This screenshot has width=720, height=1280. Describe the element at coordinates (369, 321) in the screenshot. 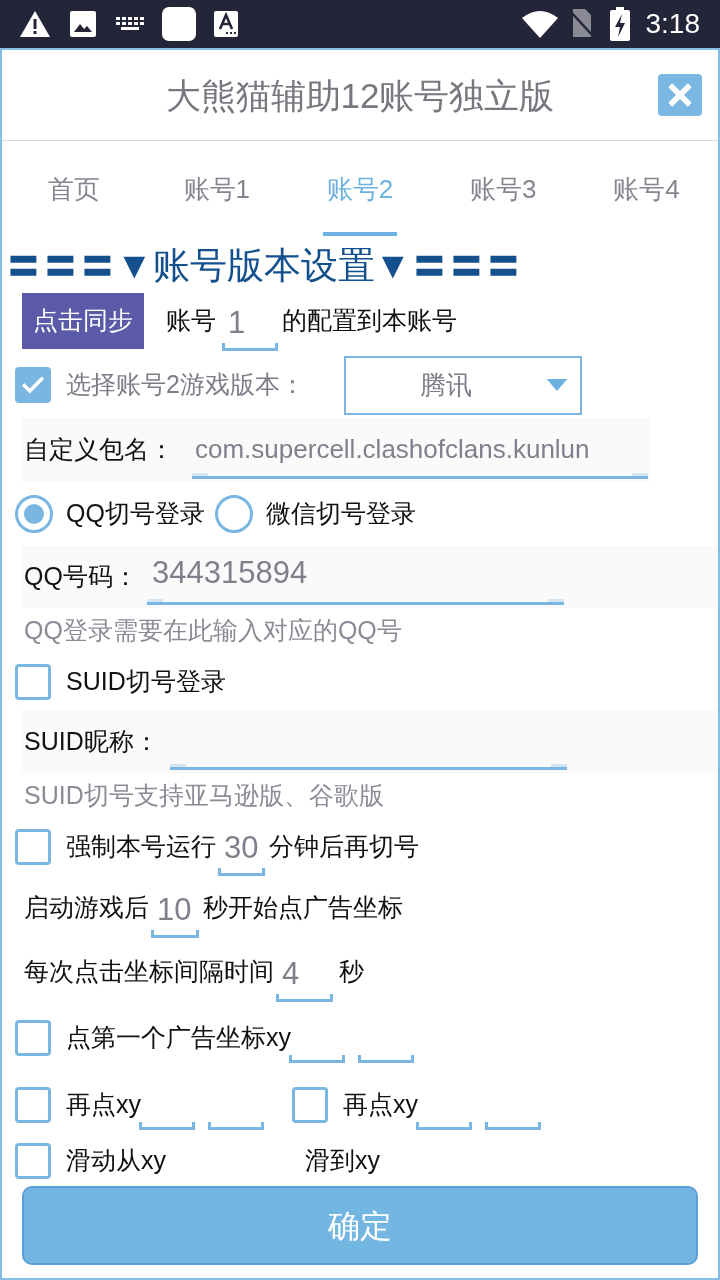

I see `sync-label: 的配置到本账号` at that location.